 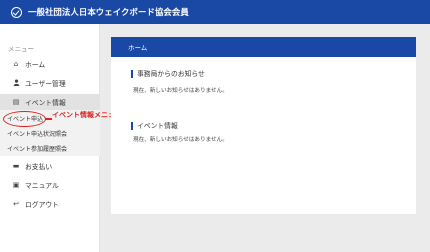 I want to click on menu-title: メニュー, so click(x=21, y=49).